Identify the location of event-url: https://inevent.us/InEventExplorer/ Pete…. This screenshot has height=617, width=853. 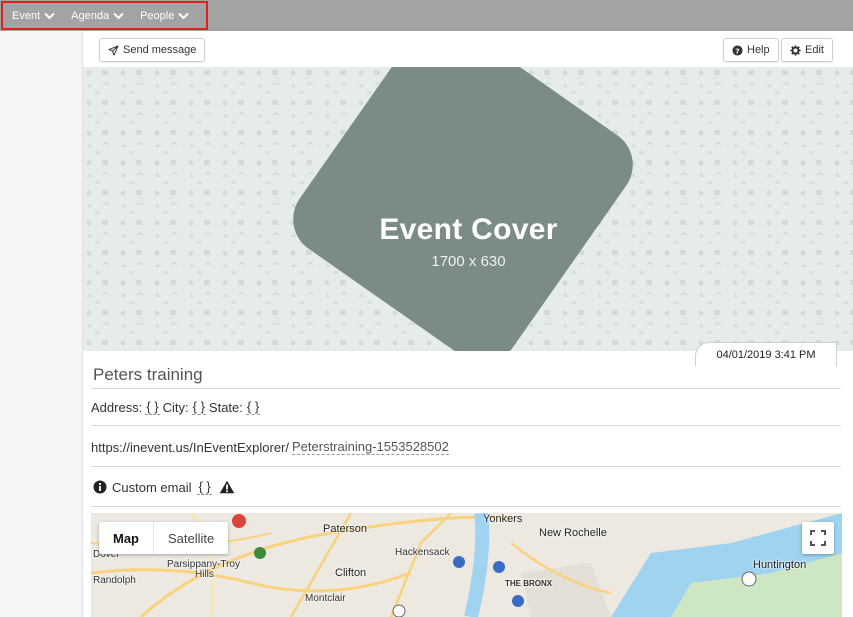
(270, 447).